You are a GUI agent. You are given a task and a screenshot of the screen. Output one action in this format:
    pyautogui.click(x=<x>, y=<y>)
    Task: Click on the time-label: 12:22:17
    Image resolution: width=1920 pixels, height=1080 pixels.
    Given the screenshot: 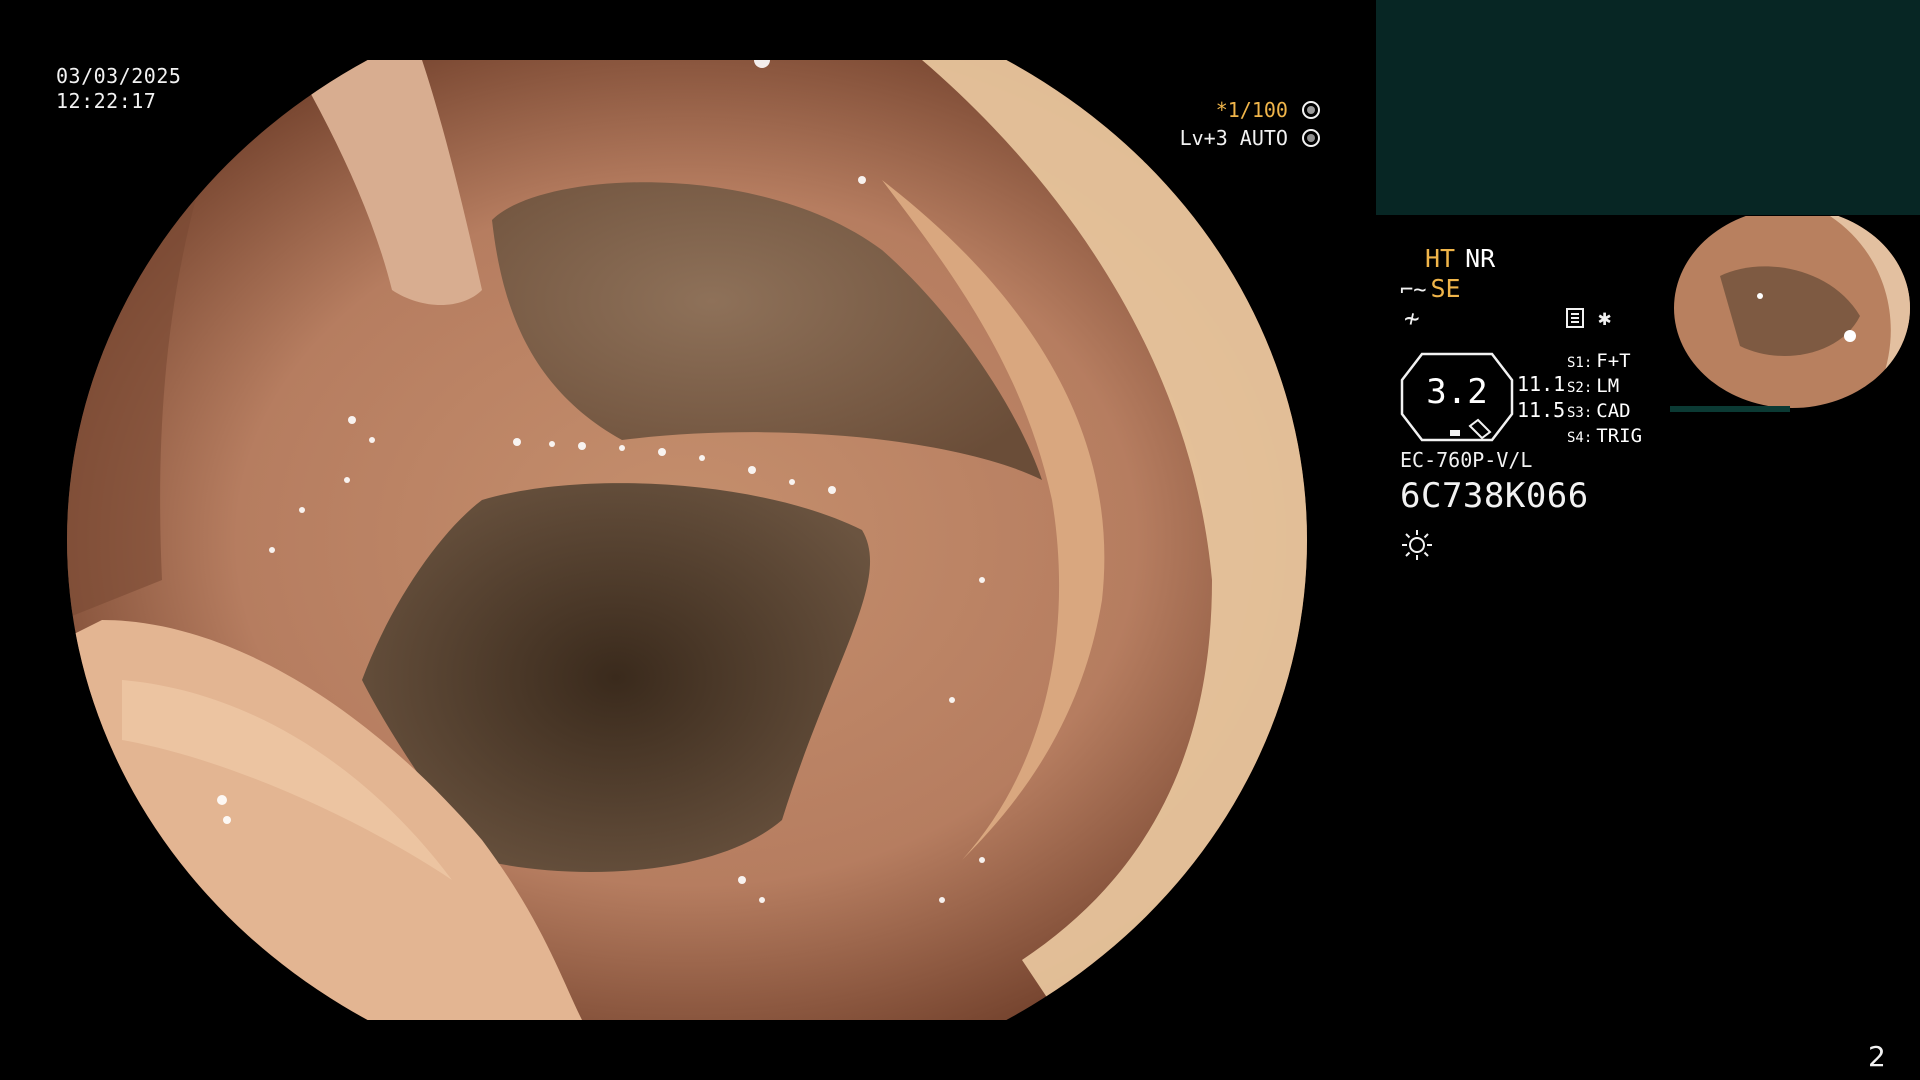 What is the action you would take?
    pyautogui.click(x=106, y=101)
    